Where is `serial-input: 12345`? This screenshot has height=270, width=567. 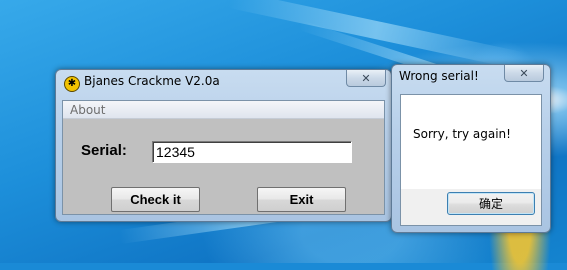 serial-input: 12345 is located at coordinates (252, 152).